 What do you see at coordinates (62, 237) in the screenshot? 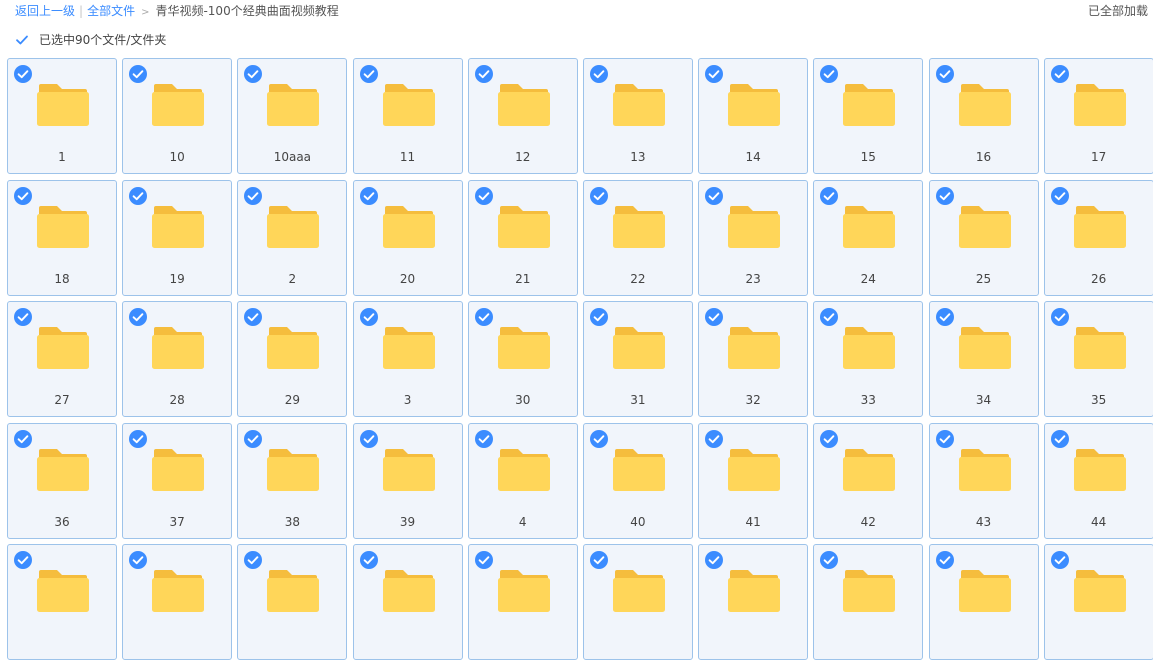
I see `file-tile: 18` at bounding box center [62, 237].